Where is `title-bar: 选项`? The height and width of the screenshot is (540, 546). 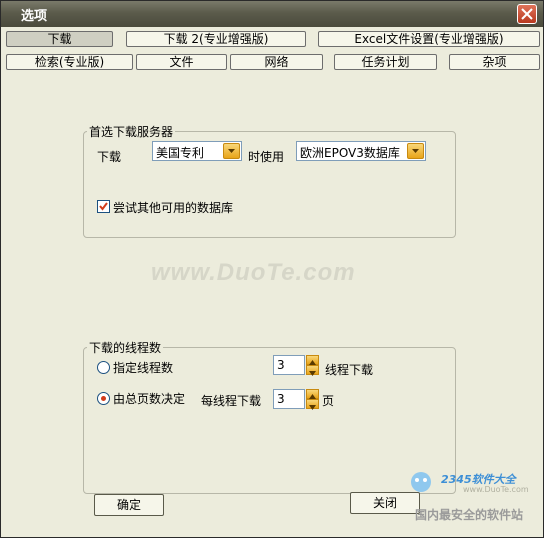 title-bar: 选项 is located at coordinates (272, 14).